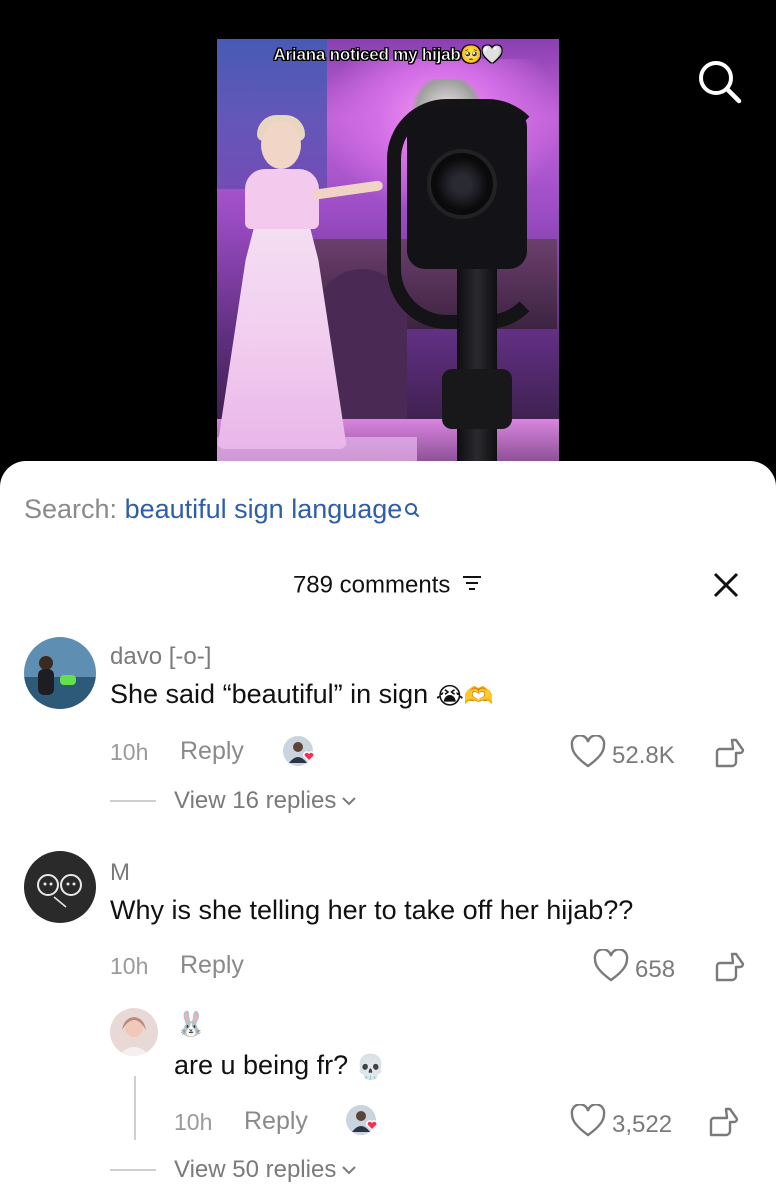 The width and height of the screenshot is (776, 1200). What do you see at coordinates (264, 509) in the screenshot?
I see `search-query-link: beautiful sign language` at bounding box center [264, 509].